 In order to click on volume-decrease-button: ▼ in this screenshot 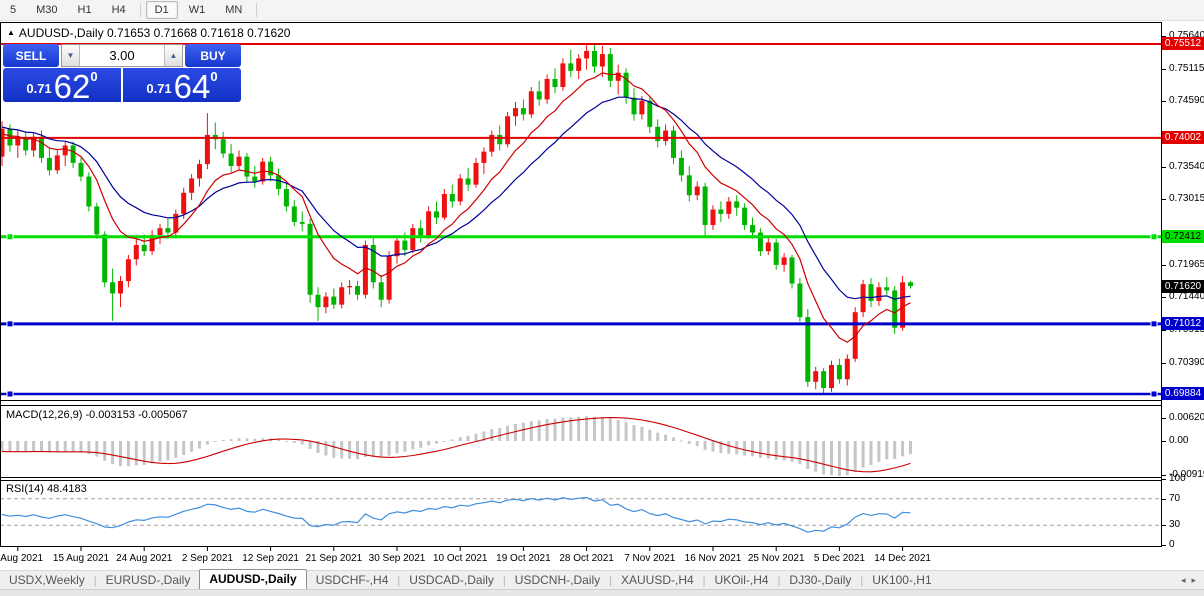, I will do `click(71, 55)`.